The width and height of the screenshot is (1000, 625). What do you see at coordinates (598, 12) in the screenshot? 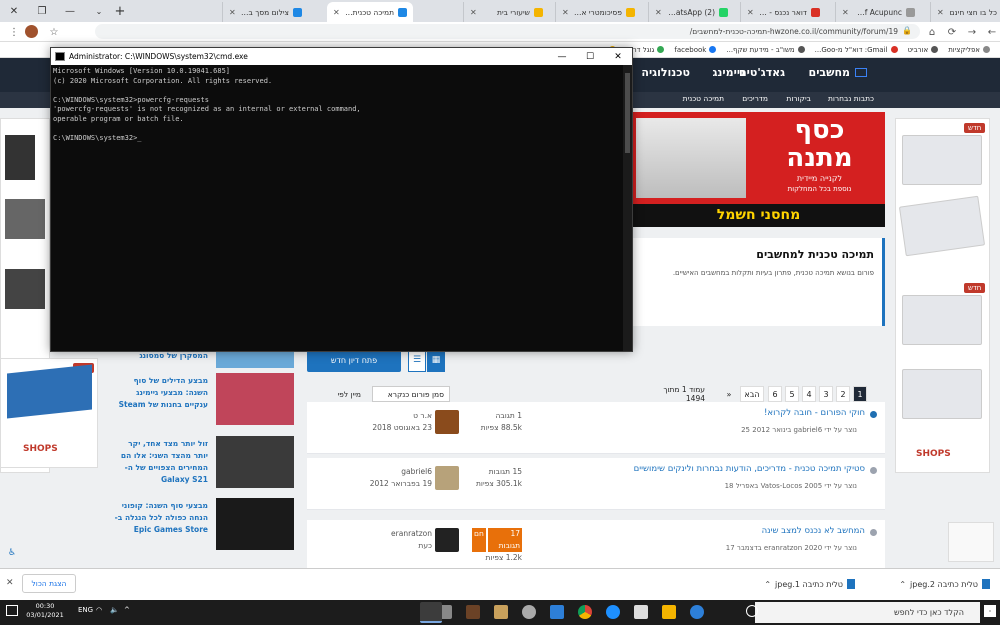
I see `tab: פסיכומטרי אישור תשו... ✕` at bounding box center [598, 12].